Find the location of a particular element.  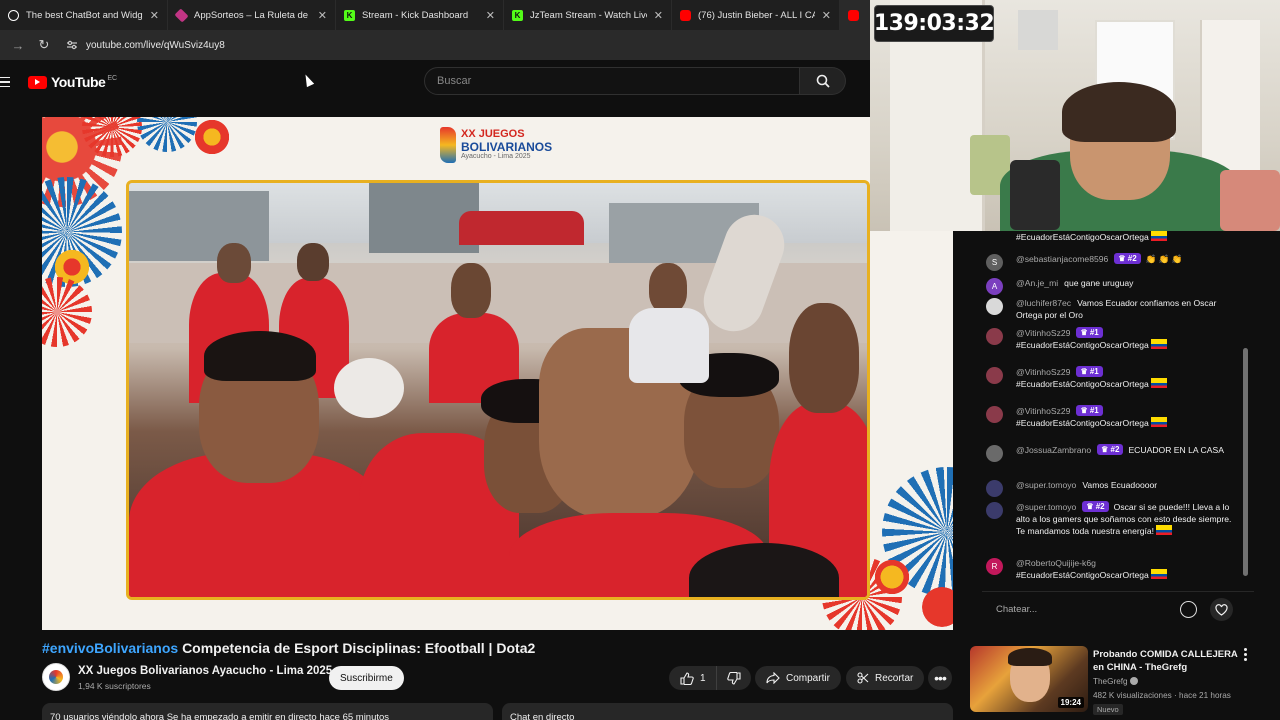

url-field: youtube.com/live/qWuSviz4uy8 is located at coordinates (145, 45).